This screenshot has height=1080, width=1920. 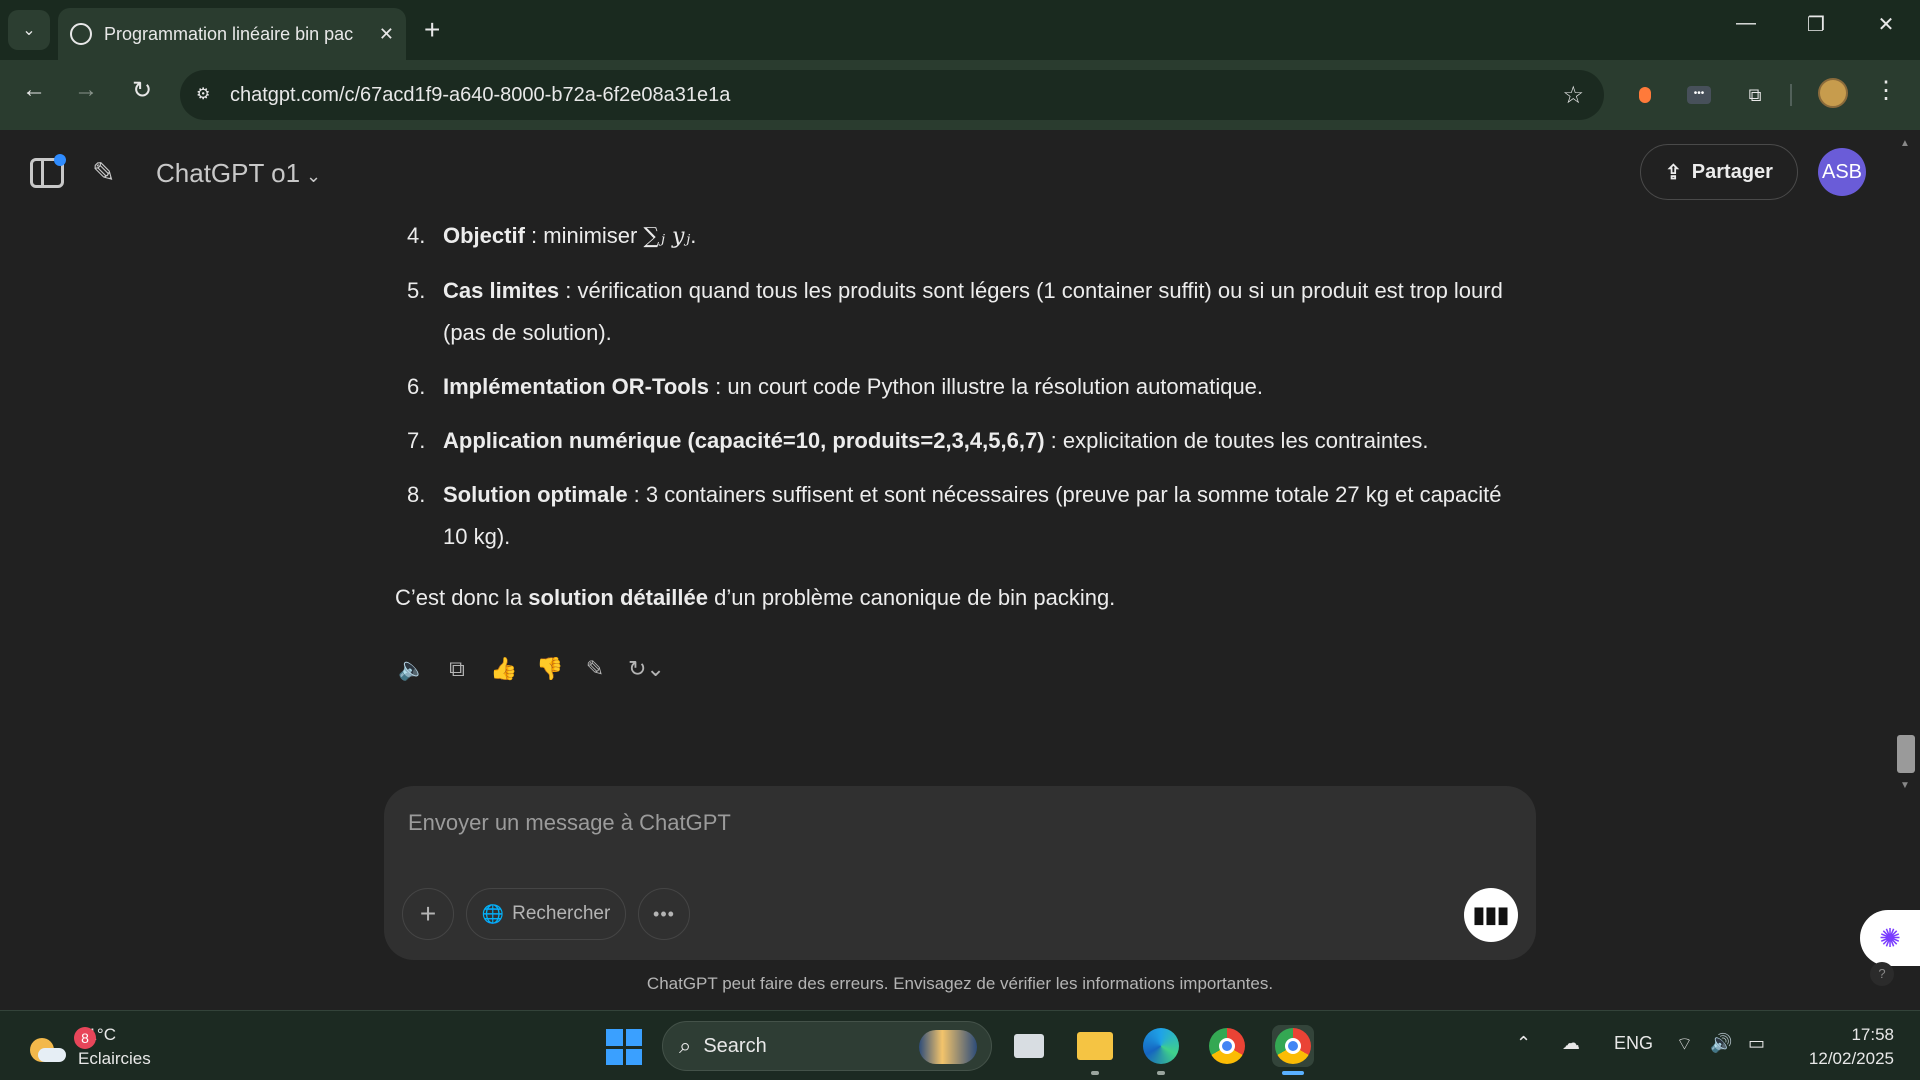 What do you see at coordinates (60, 160) in the screenshot?
I see `notification-dot` at bounding box center [60, 160].